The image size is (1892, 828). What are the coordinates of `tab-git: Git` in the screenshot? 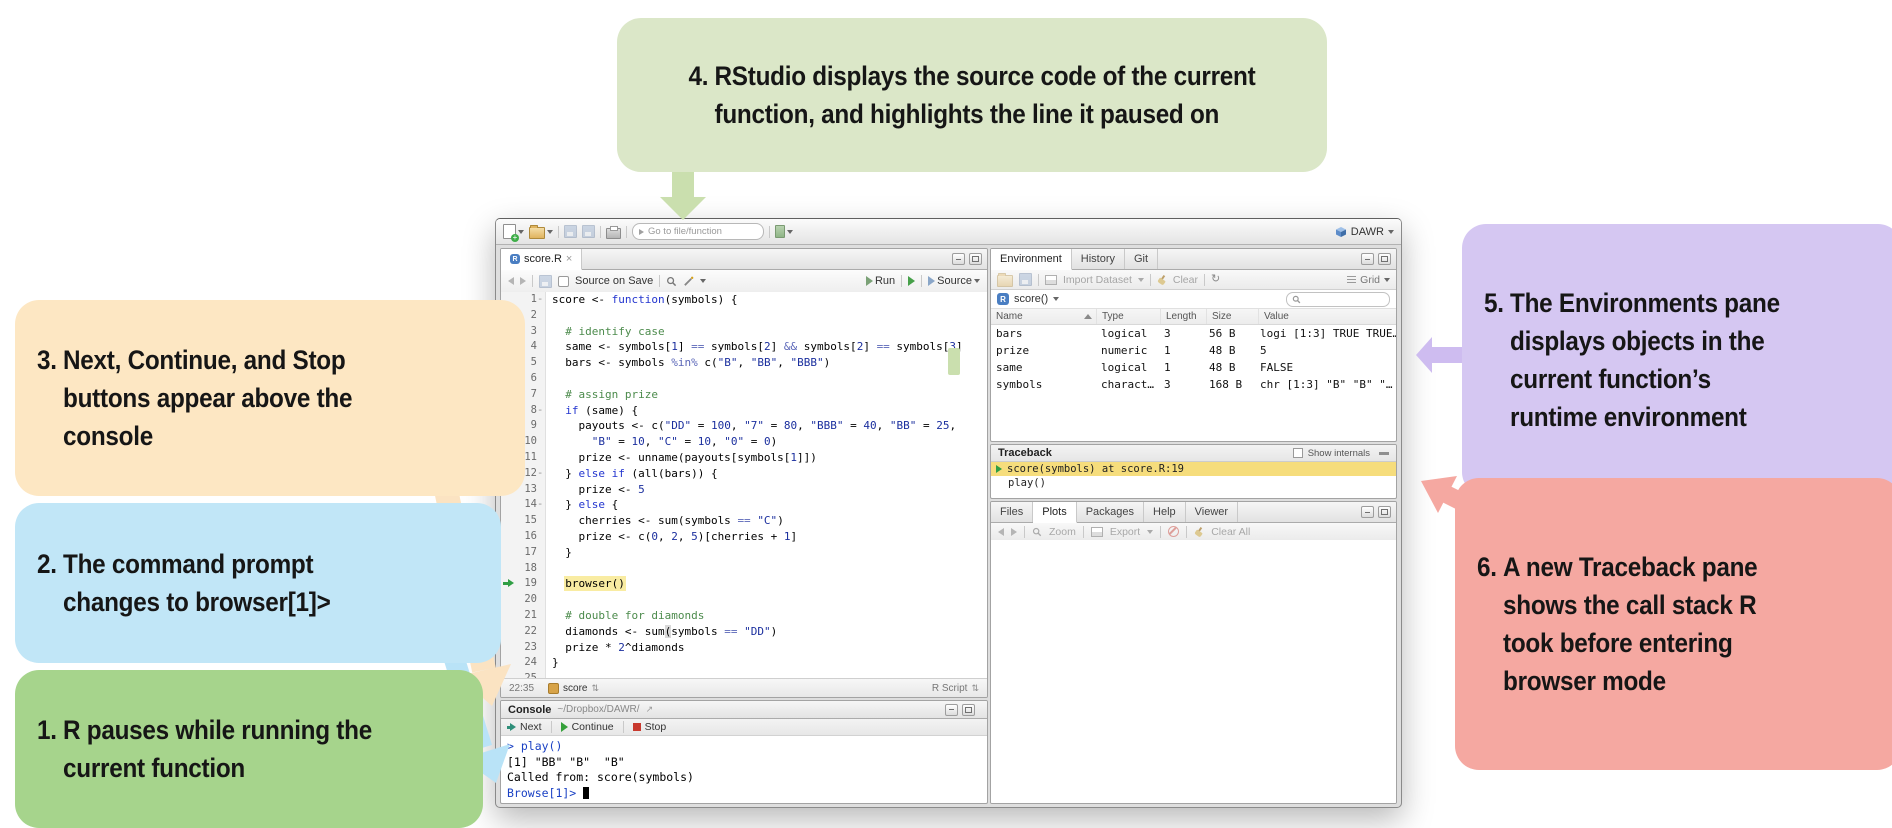 It's located at (1142, 259).